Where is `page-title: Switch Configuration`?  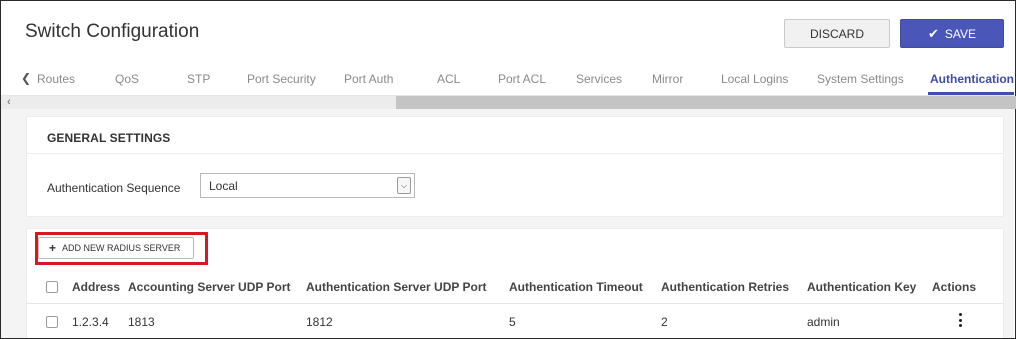 page-title: Switch Configuration is located at coordinates (112, 31).